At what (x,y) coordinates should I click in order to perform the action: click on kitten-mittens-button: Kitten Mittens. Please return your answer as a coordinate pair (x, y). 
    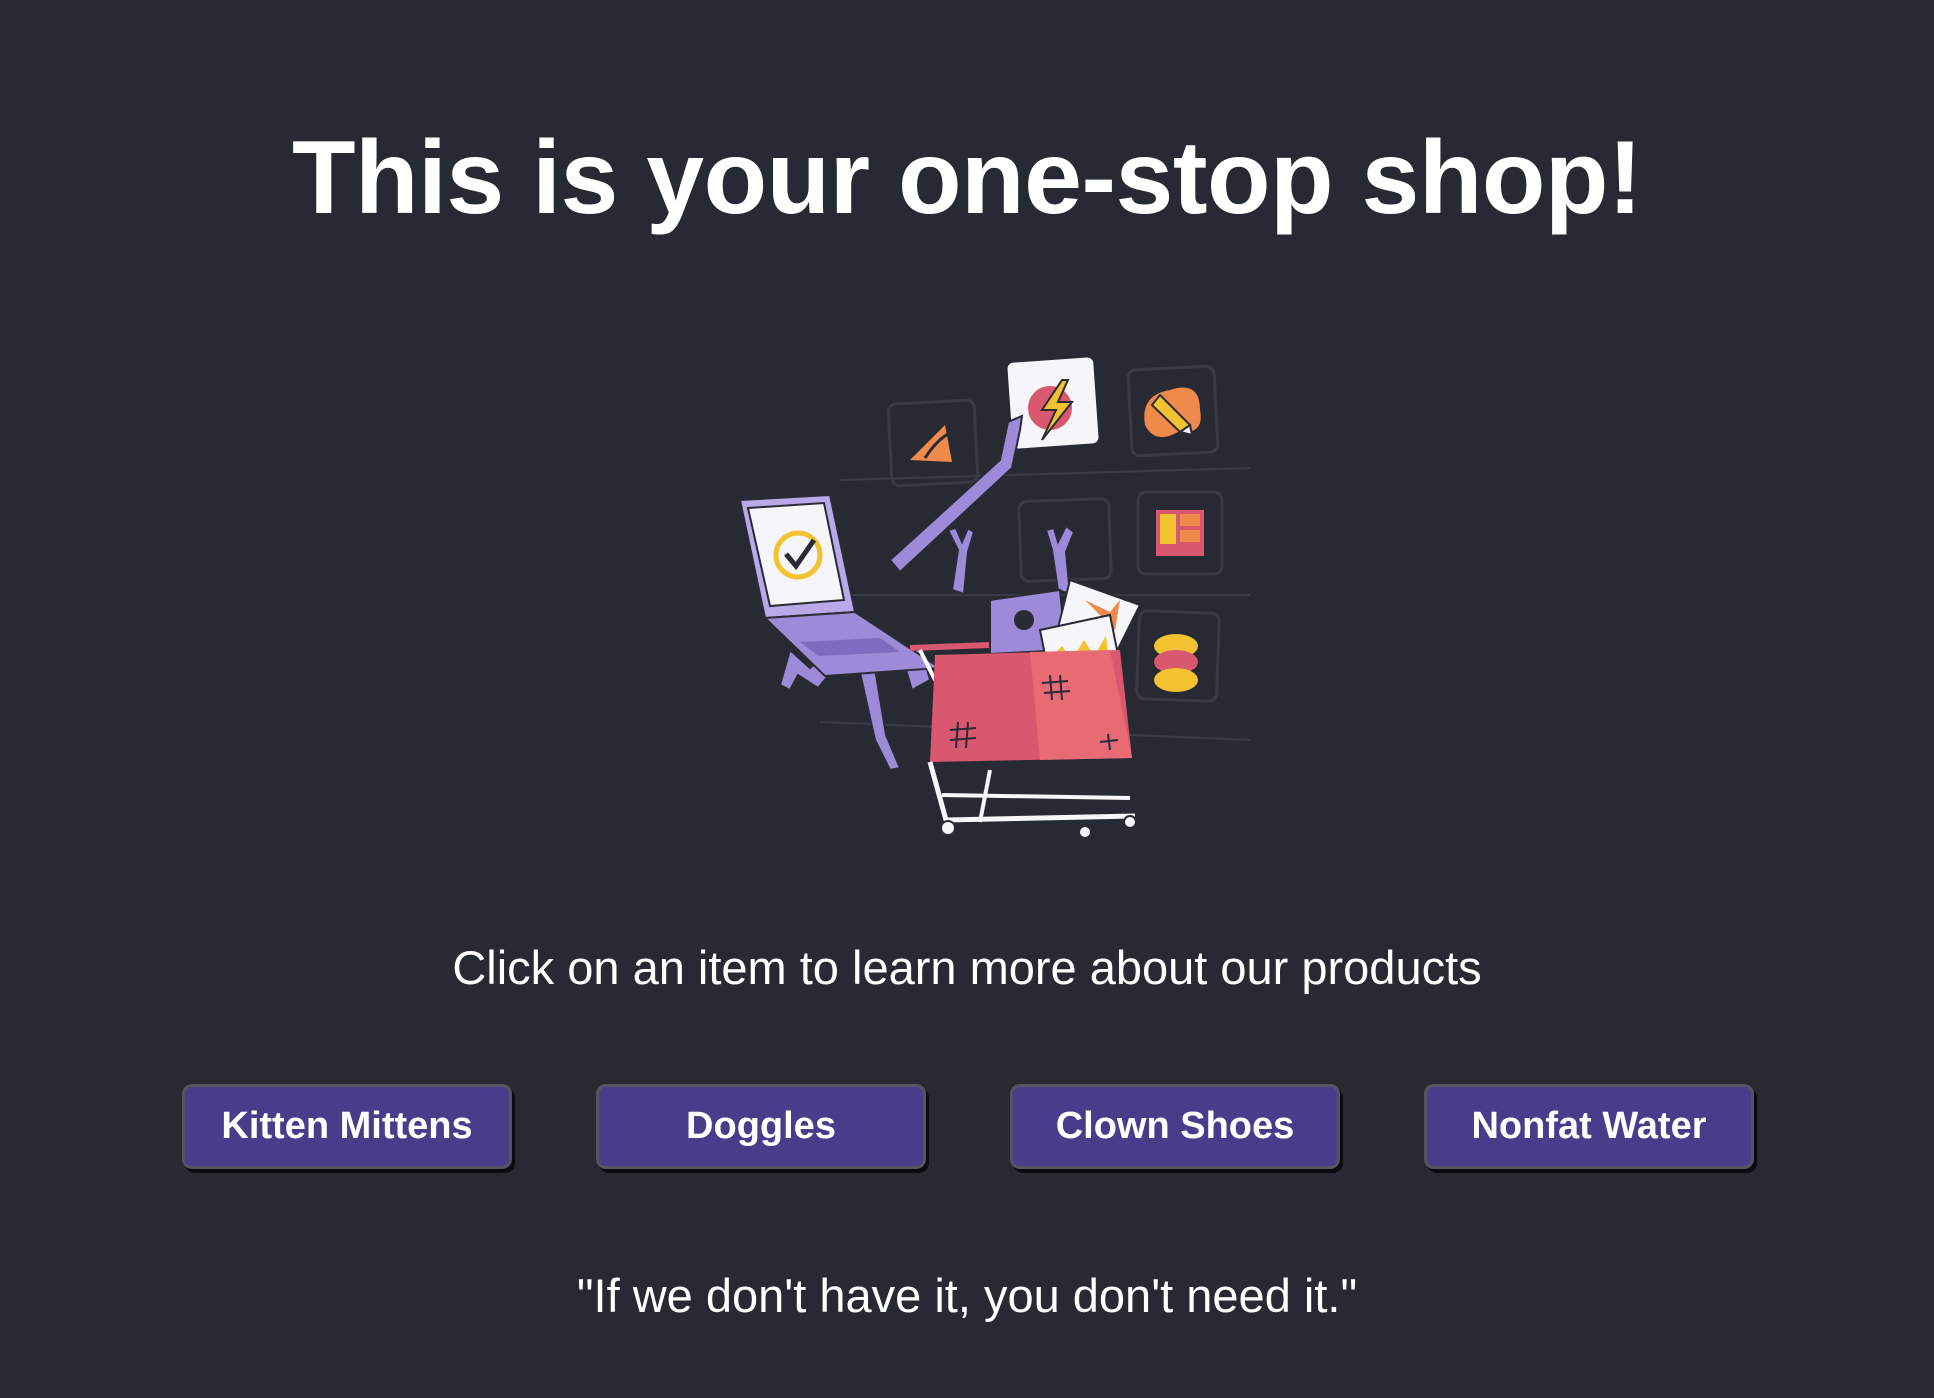
    Looking at the image, I should click on (347, 1126).